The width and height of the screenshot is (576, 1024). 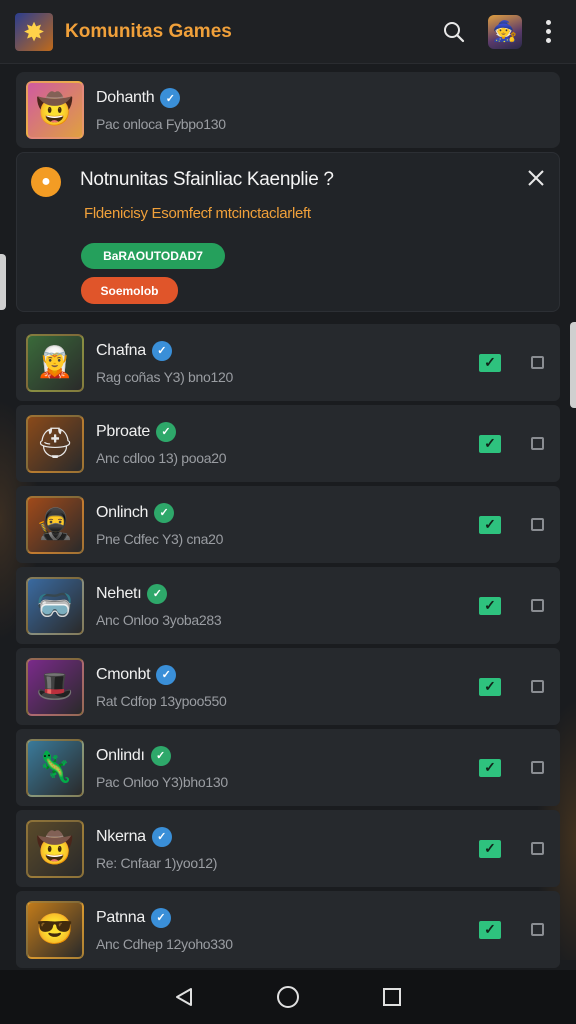 What do you see at coordinates (120, 755) in the screenshot?
I see `game-name: Onlindı` at bounding box center [120, 755].